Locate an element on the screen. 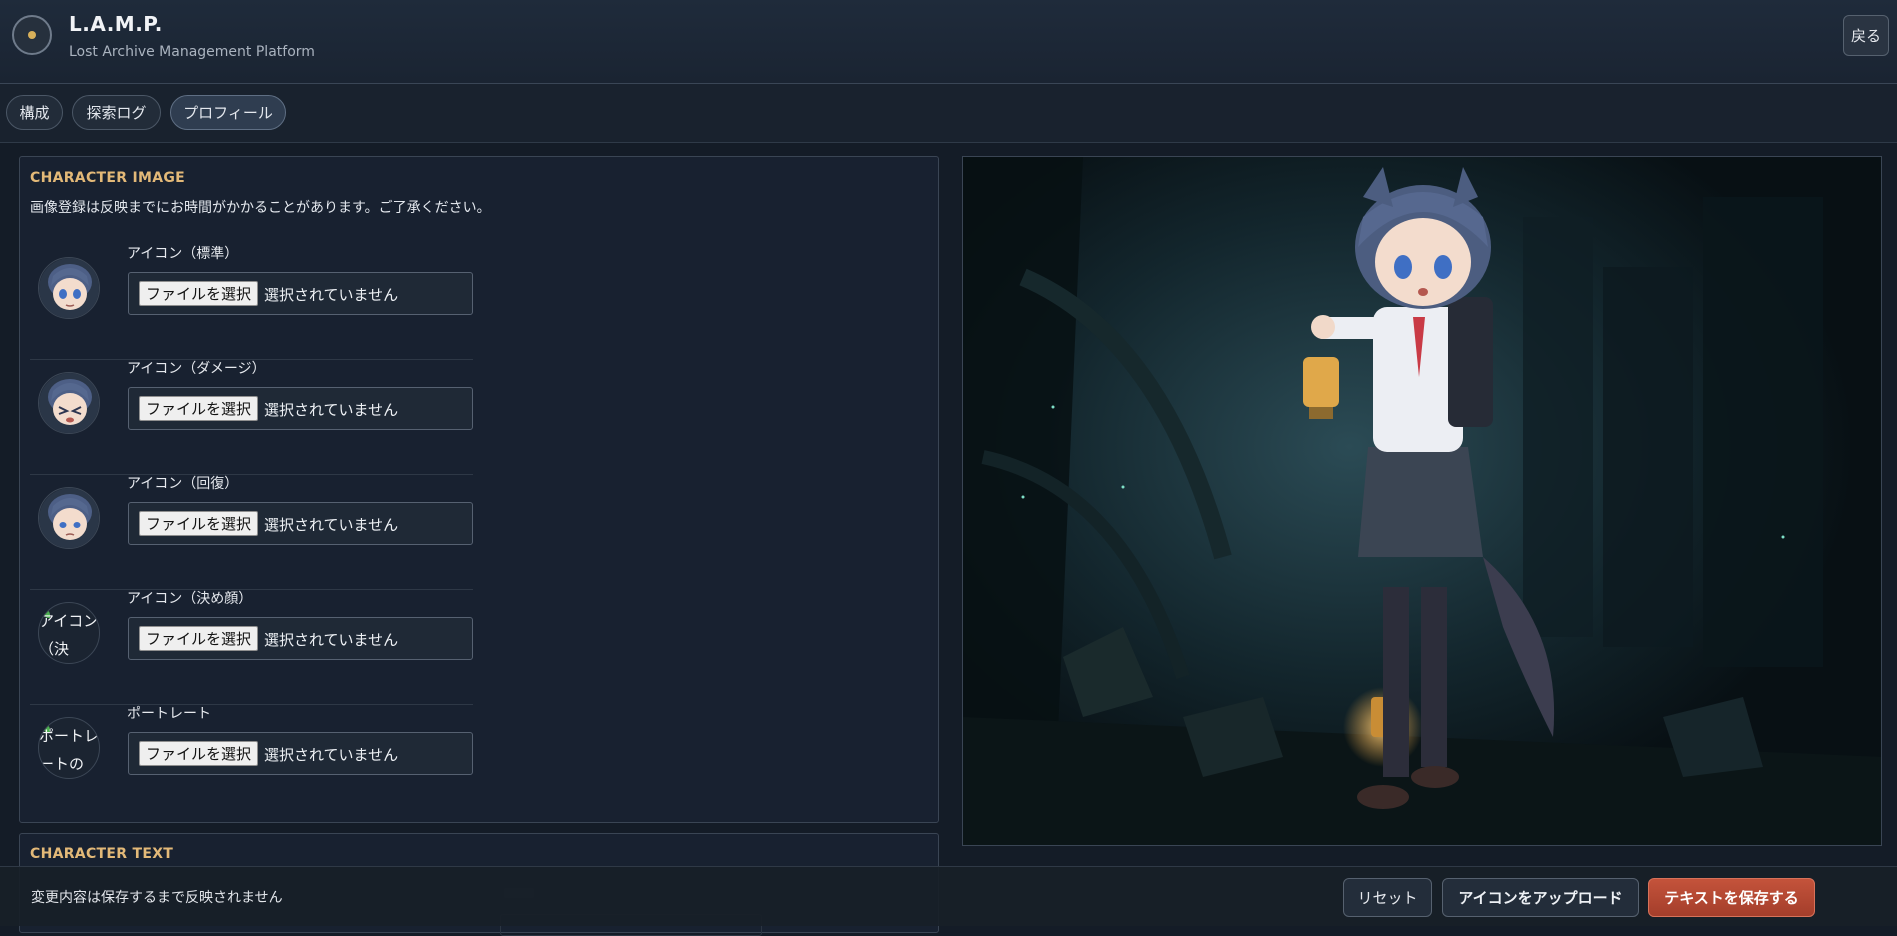 Image resolution: width=1897 pixels, height=936 pixels. icon-row-standard: アイコン（標準） ファイルを選択 選択されていません is located at coordinates (251, 302).